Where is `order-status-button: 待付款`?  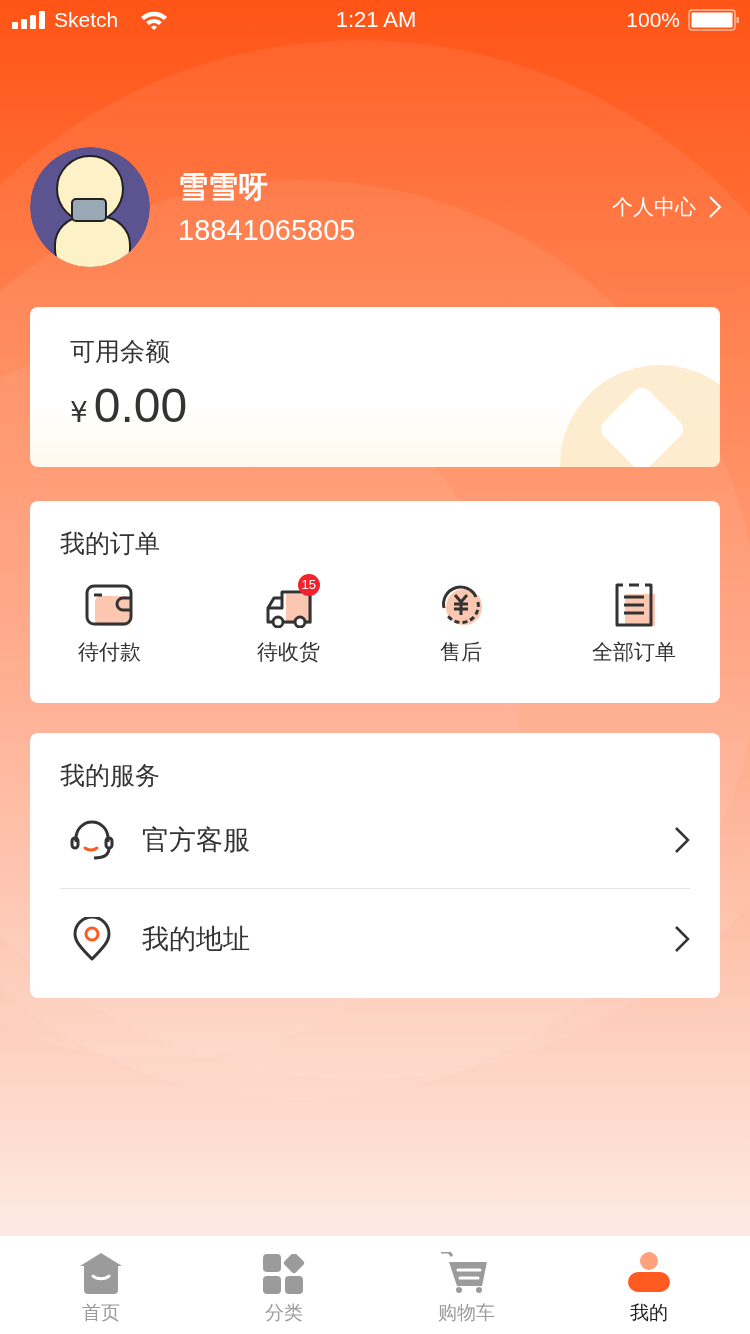
order-status-button: 待付款 is located at coordinates (109, 618).